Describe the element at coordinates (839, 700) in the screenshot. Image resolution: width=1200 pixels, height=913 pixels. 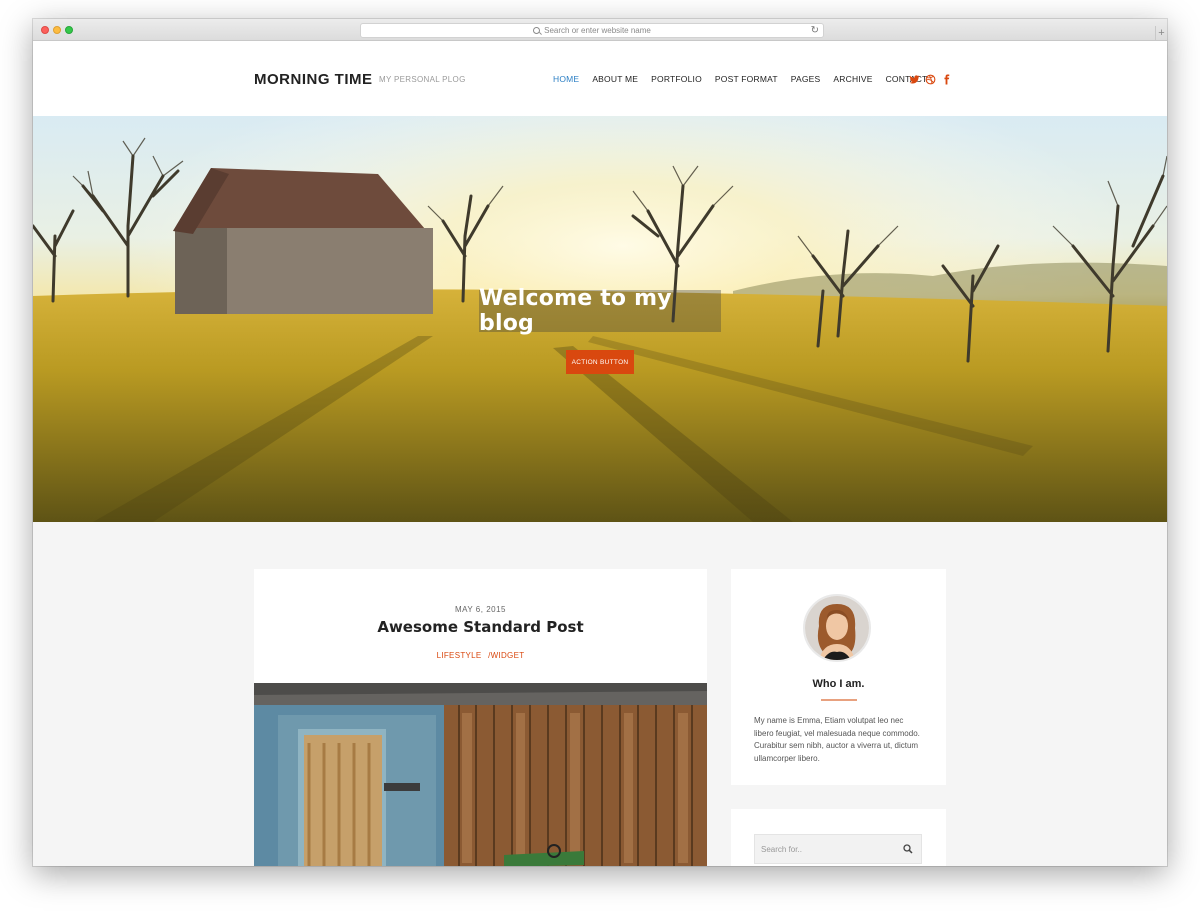
I see `about-divider` at that location.